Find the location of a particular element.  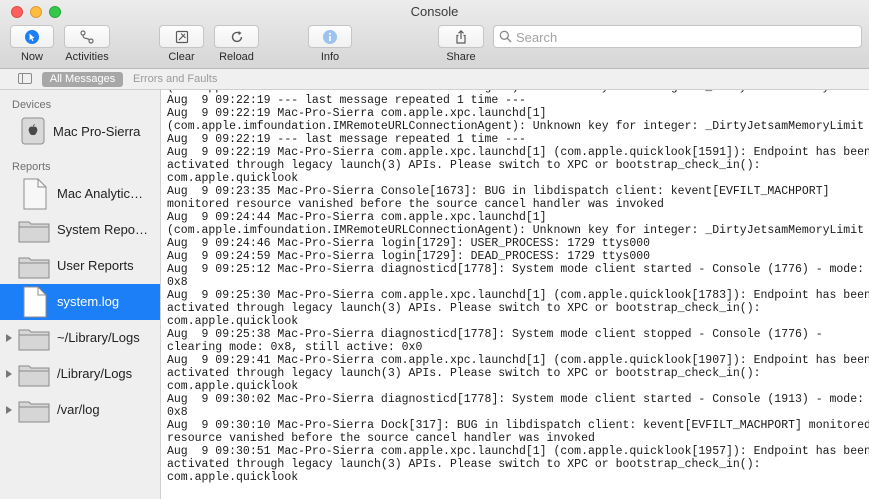

filter-bar: All Messages Errors and Faults is located at coordinates (434, 79).